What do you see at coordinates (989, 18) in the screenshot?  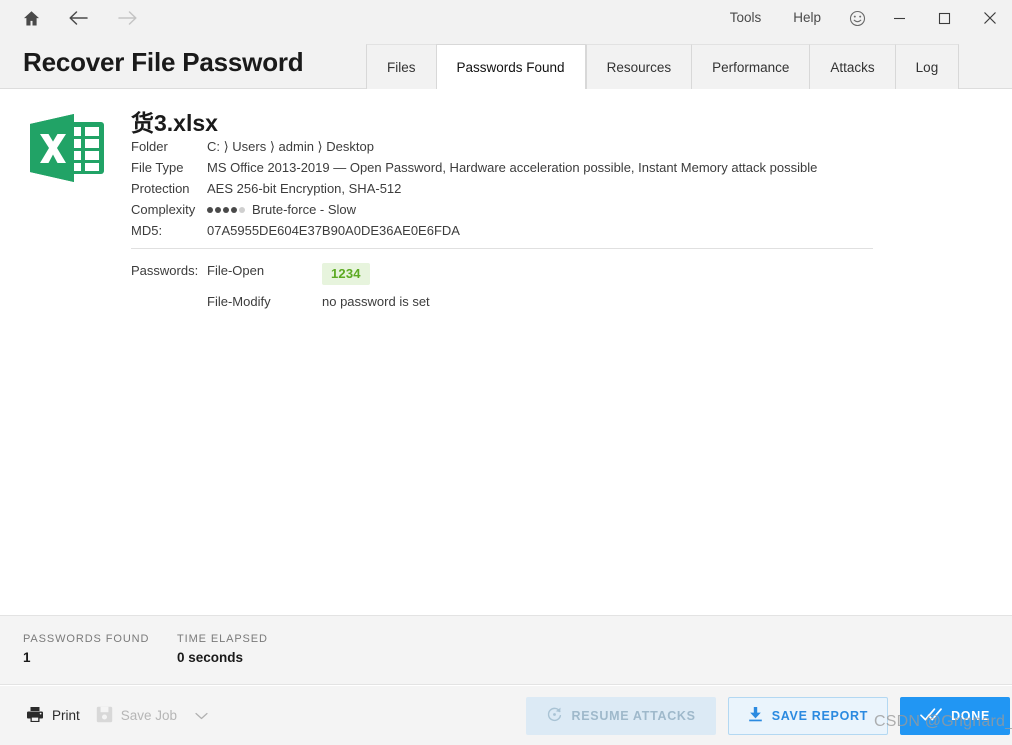 I see `close-icon` at bounding box center [989, 18].